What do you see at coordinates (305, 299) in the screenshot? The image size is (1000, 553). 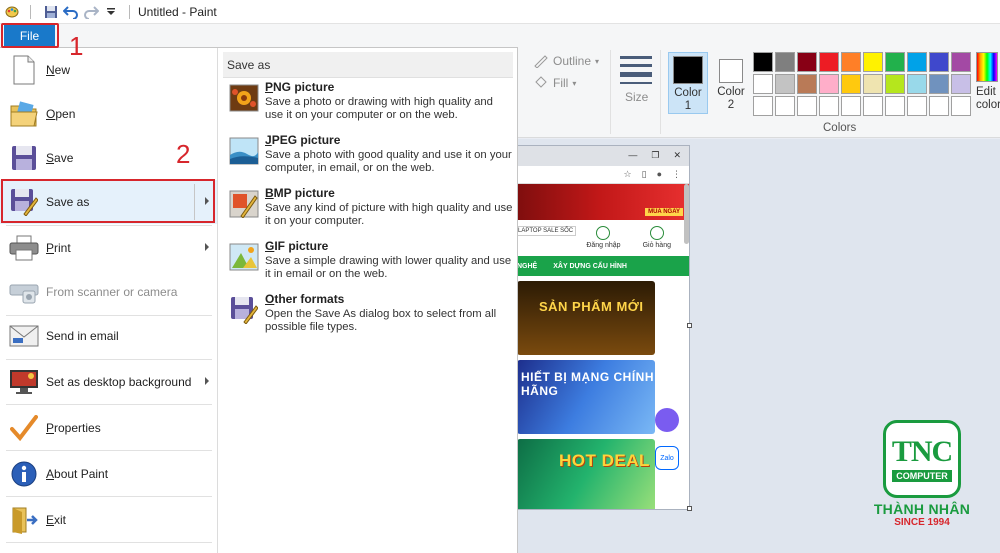 I see `other-formats-option-title: Other formats` at bounding box center [305, 299].